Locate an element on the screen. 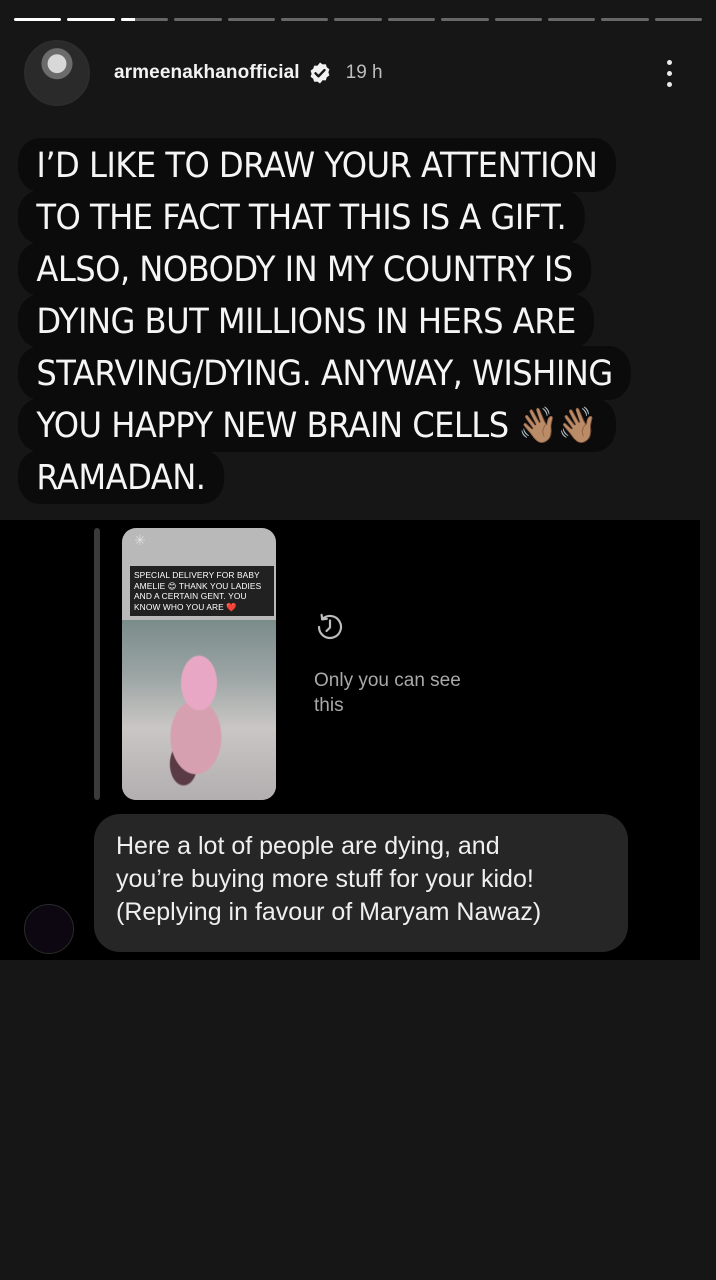 This screenshot has height=1280, width=716. reply-line: Here a lot of people are dying, and is located at coordinates (308, 846).